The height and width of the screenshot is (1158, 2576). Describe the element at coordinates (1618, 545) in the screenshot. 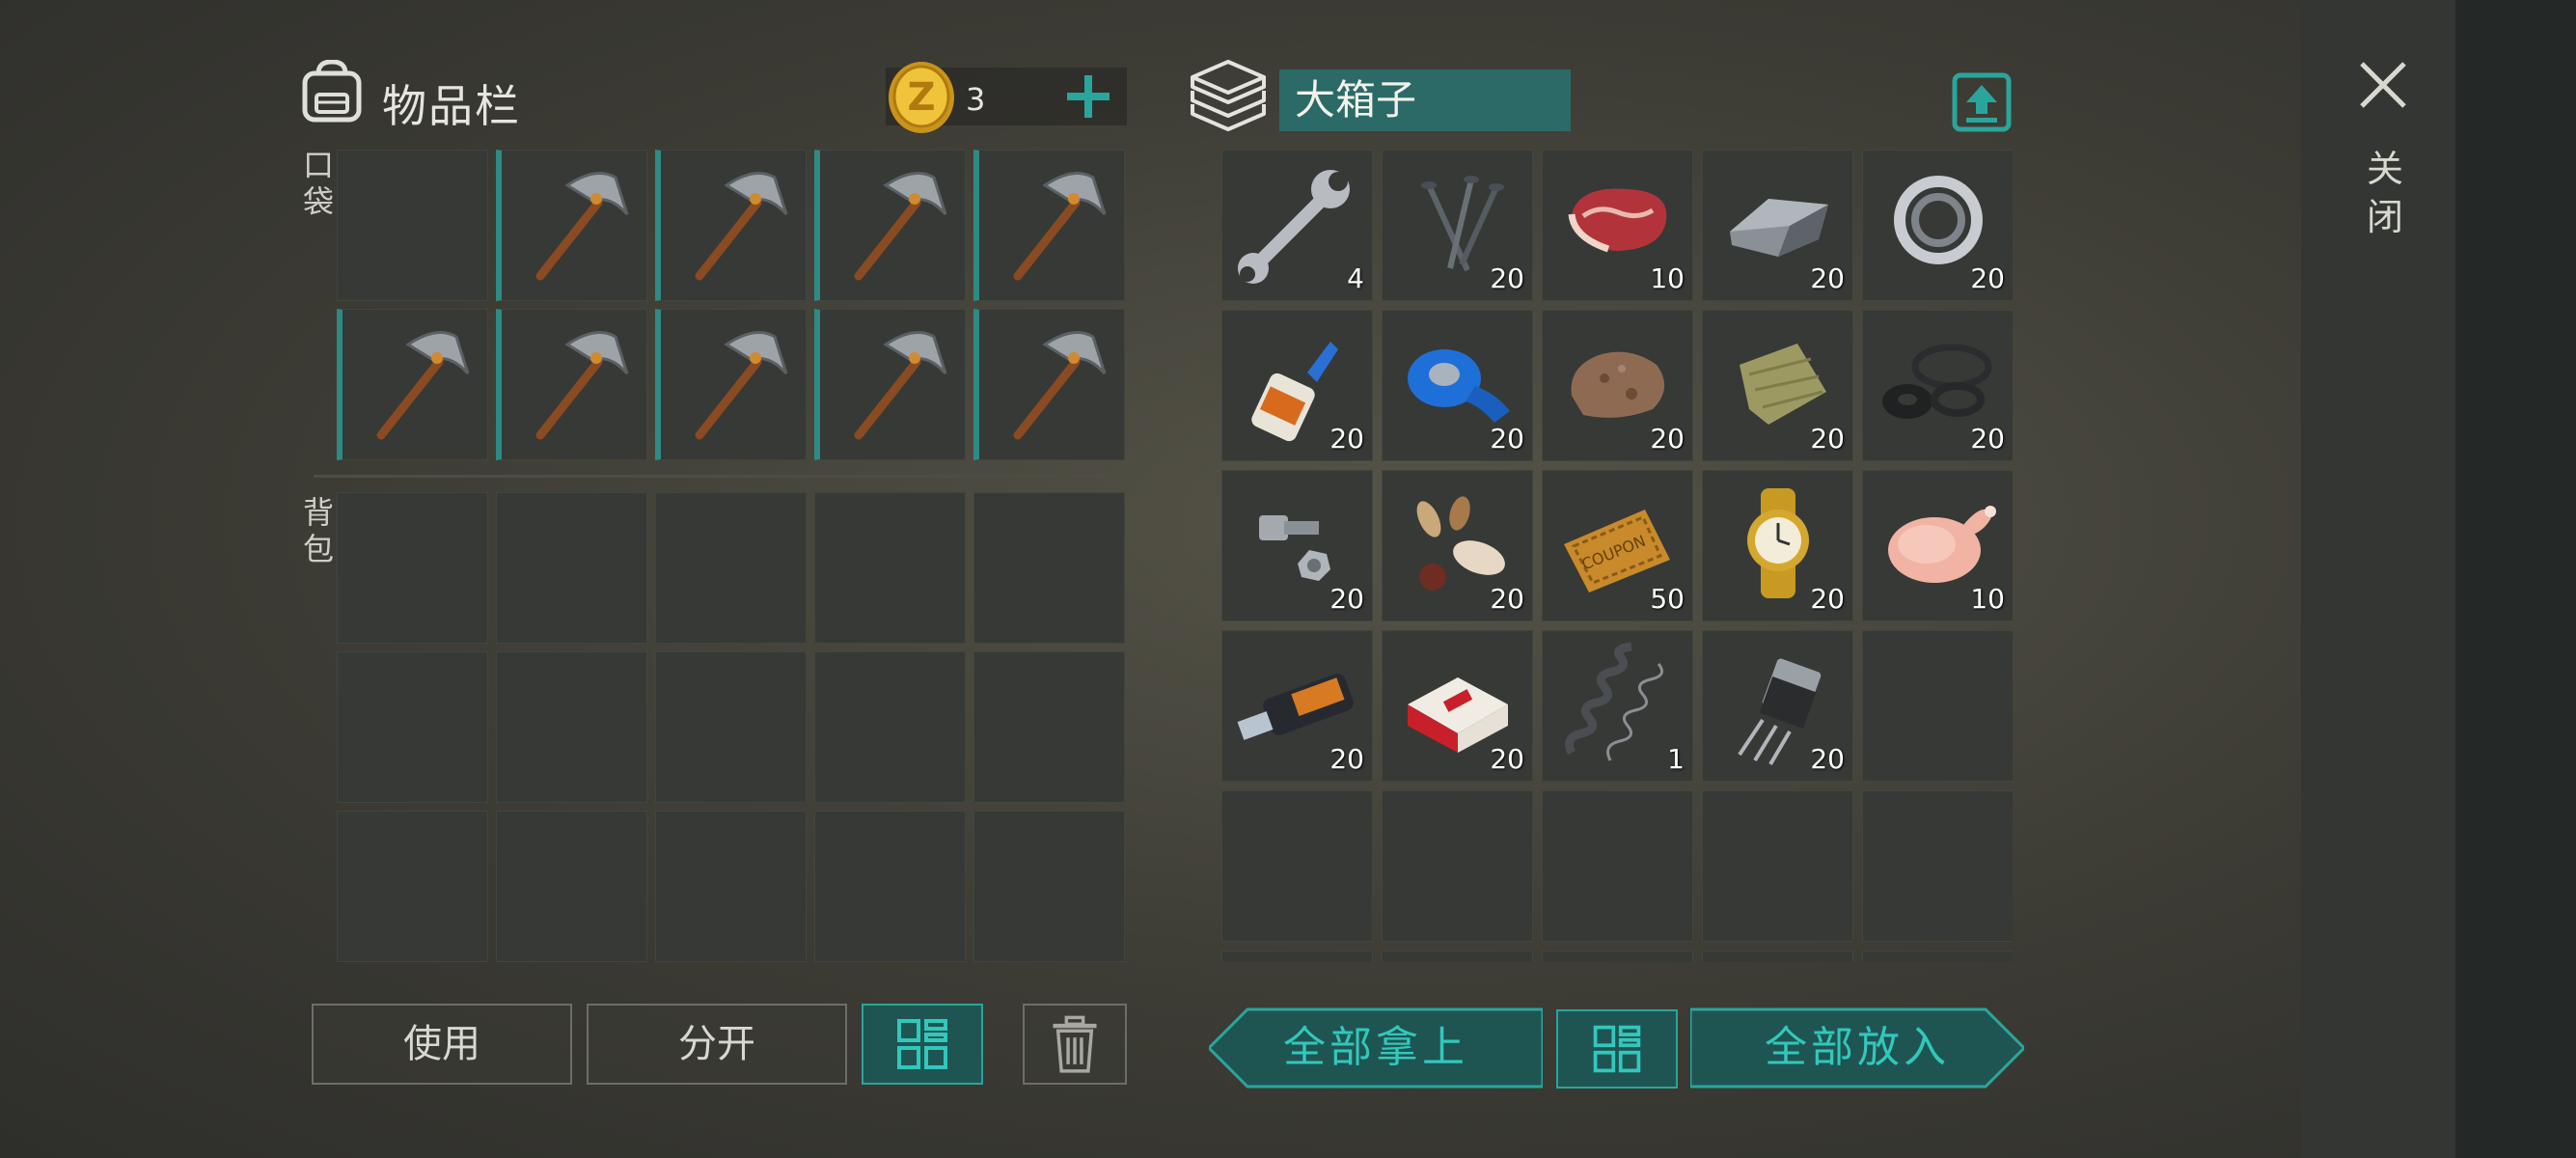

I see `container-slot: COUPON 50` at that location.